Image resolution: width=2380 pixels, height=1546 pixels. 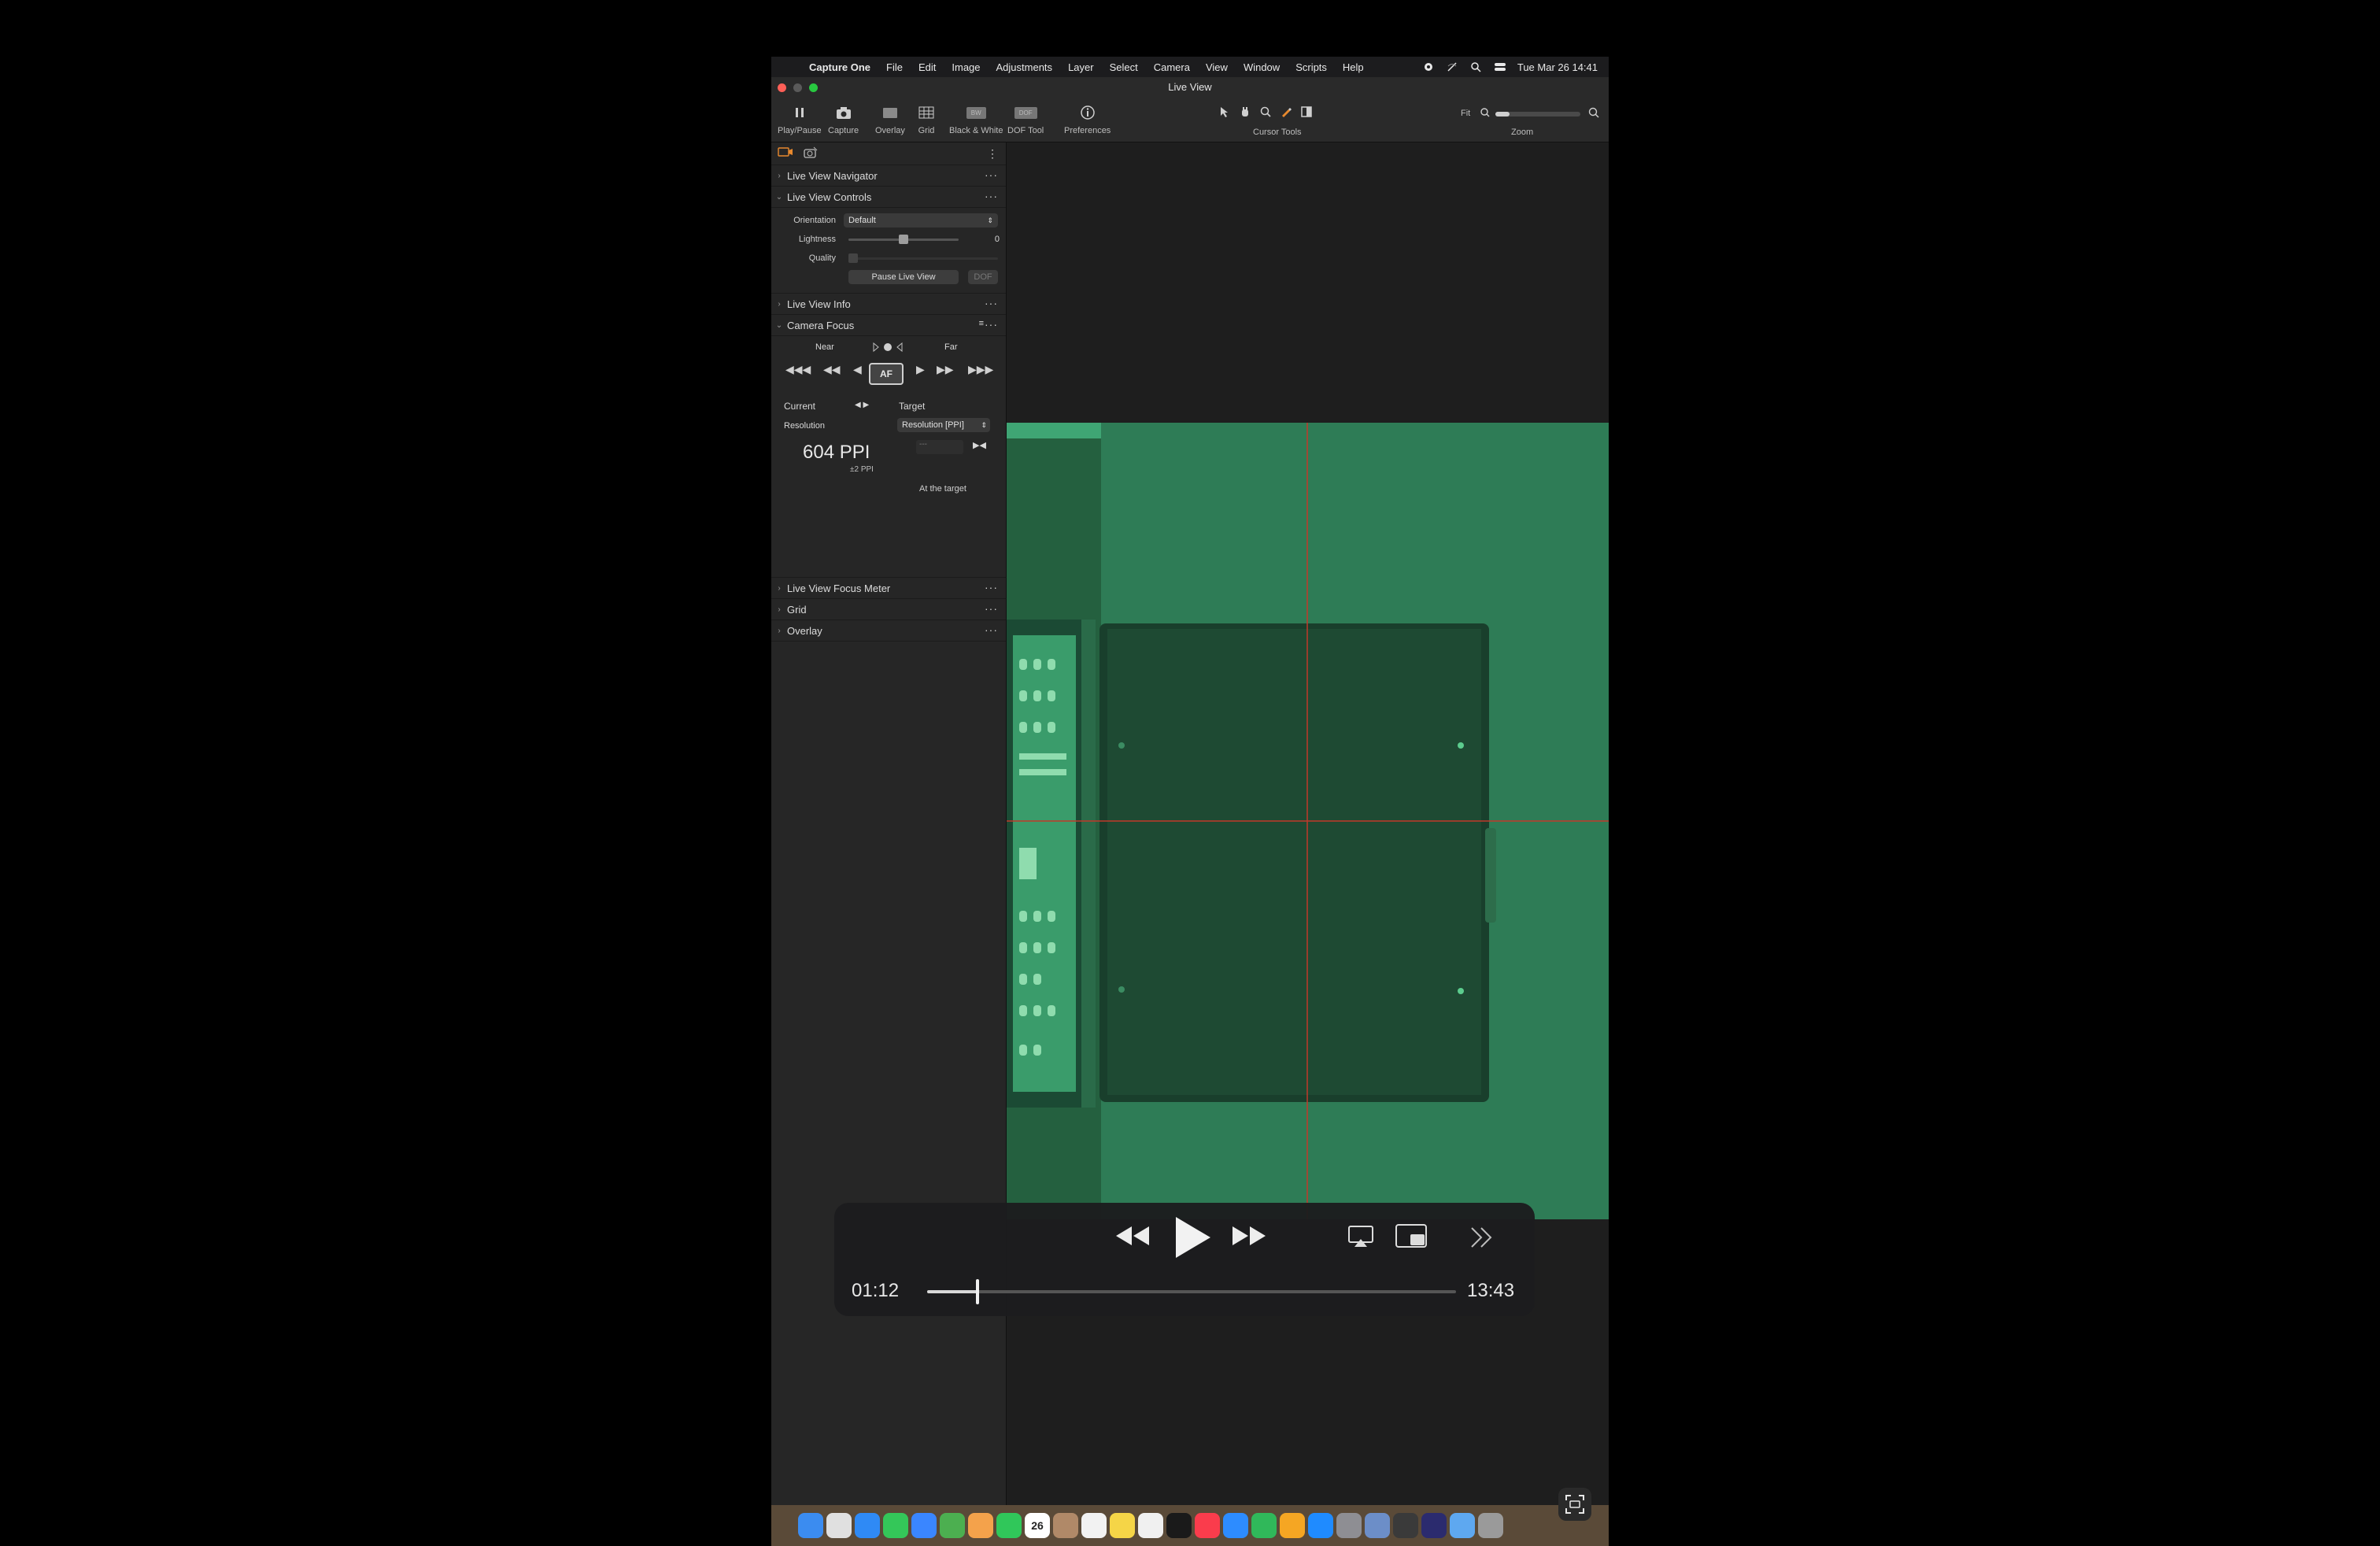 What do you see at coordinates (953, 1525) in the screenshot?
I see `maps-icon` at bounding box center [953, 1525].